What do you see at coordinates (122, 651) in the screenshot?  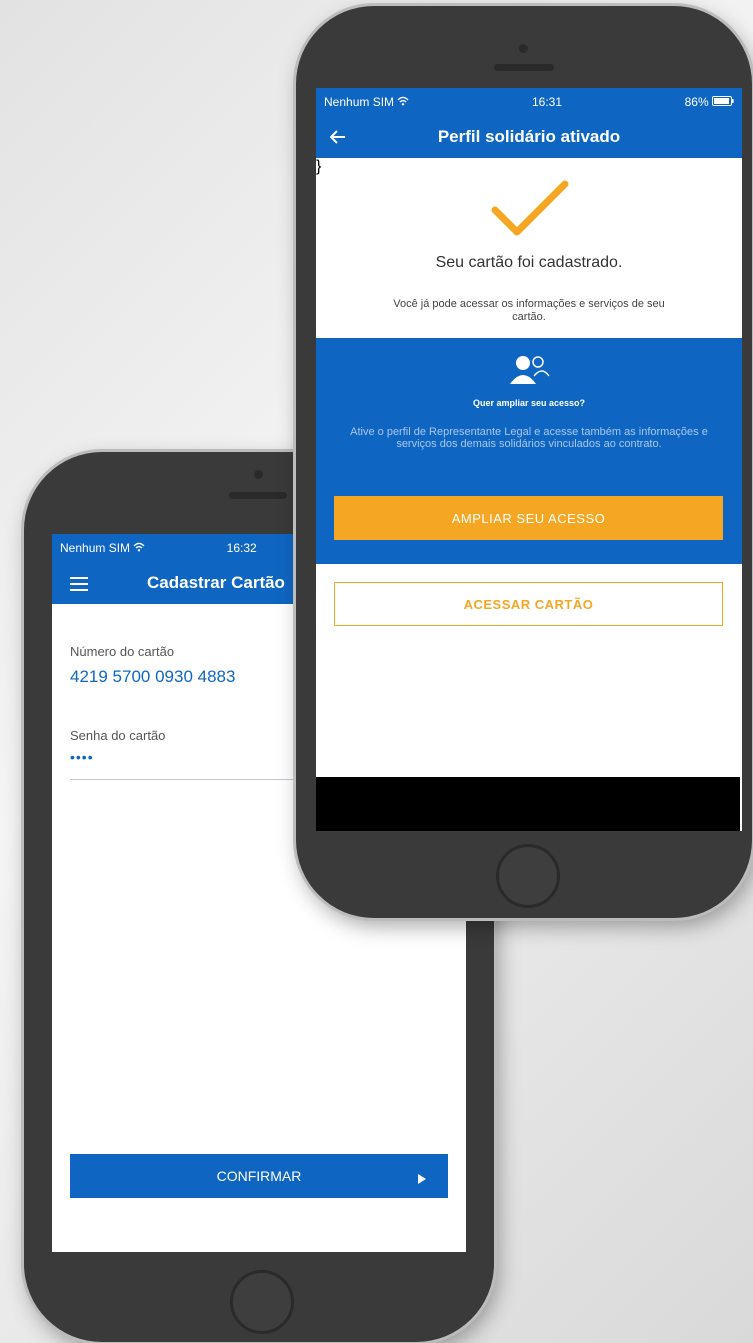 I see `card-number-label: Número do cartão` at bounding box center [122, 651].